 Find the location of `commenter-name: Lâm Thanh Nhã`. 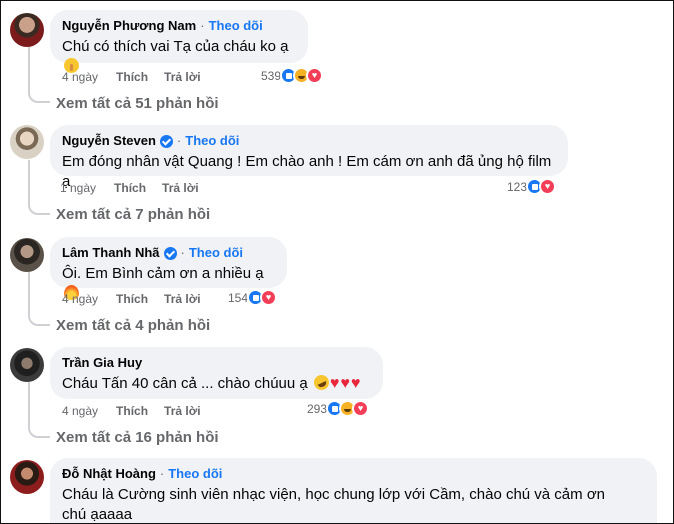

commenter-name: Lâm Thanh Nhã is located at coordinates (111, 253).